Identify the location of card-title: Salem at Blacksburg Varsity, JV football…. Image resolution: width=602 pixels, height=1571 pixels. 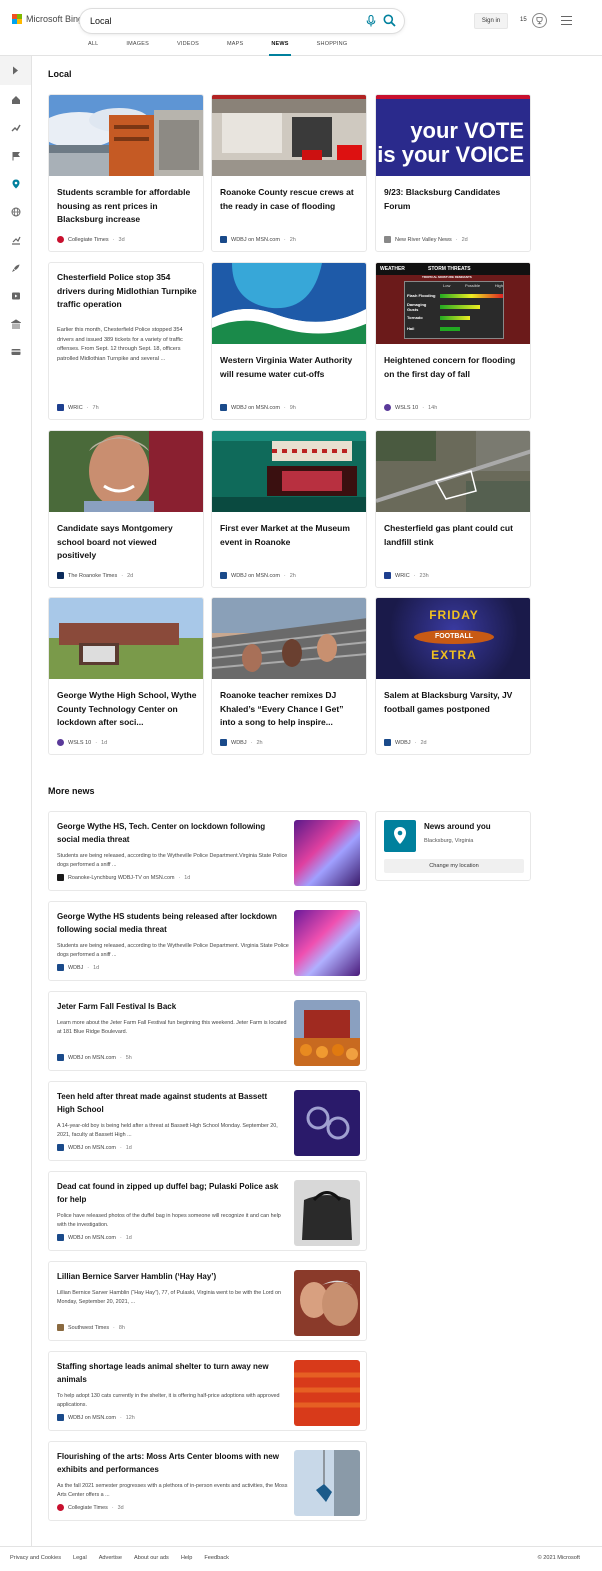
(454, 702).